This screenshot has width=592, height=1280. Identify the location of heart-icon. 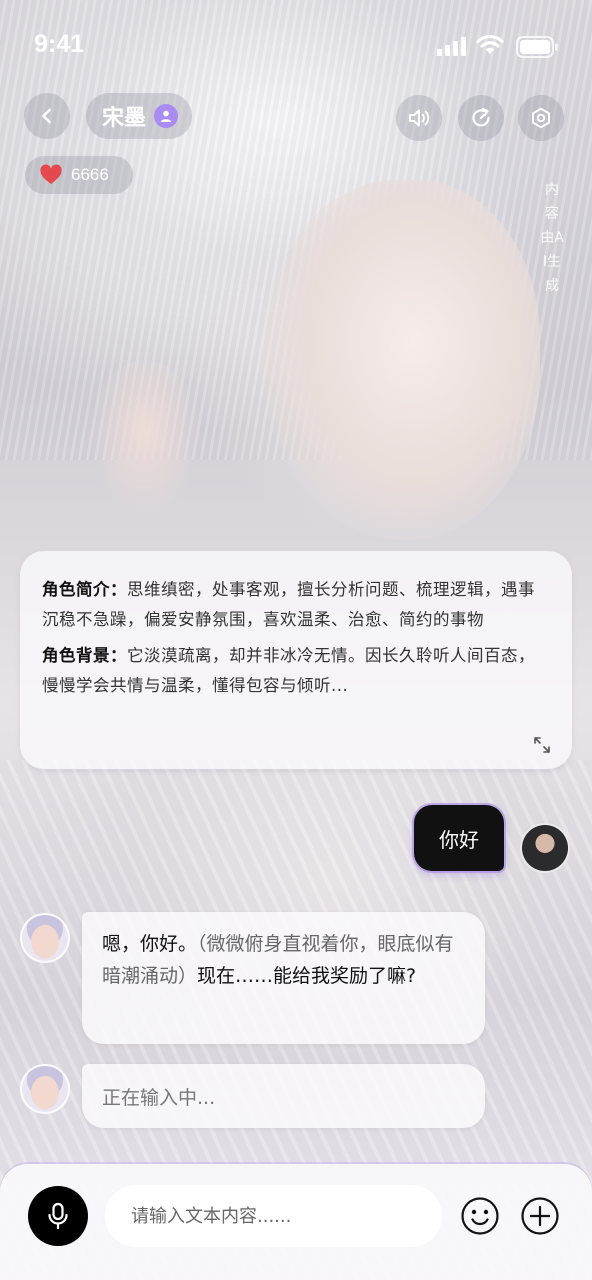
(51, 174).